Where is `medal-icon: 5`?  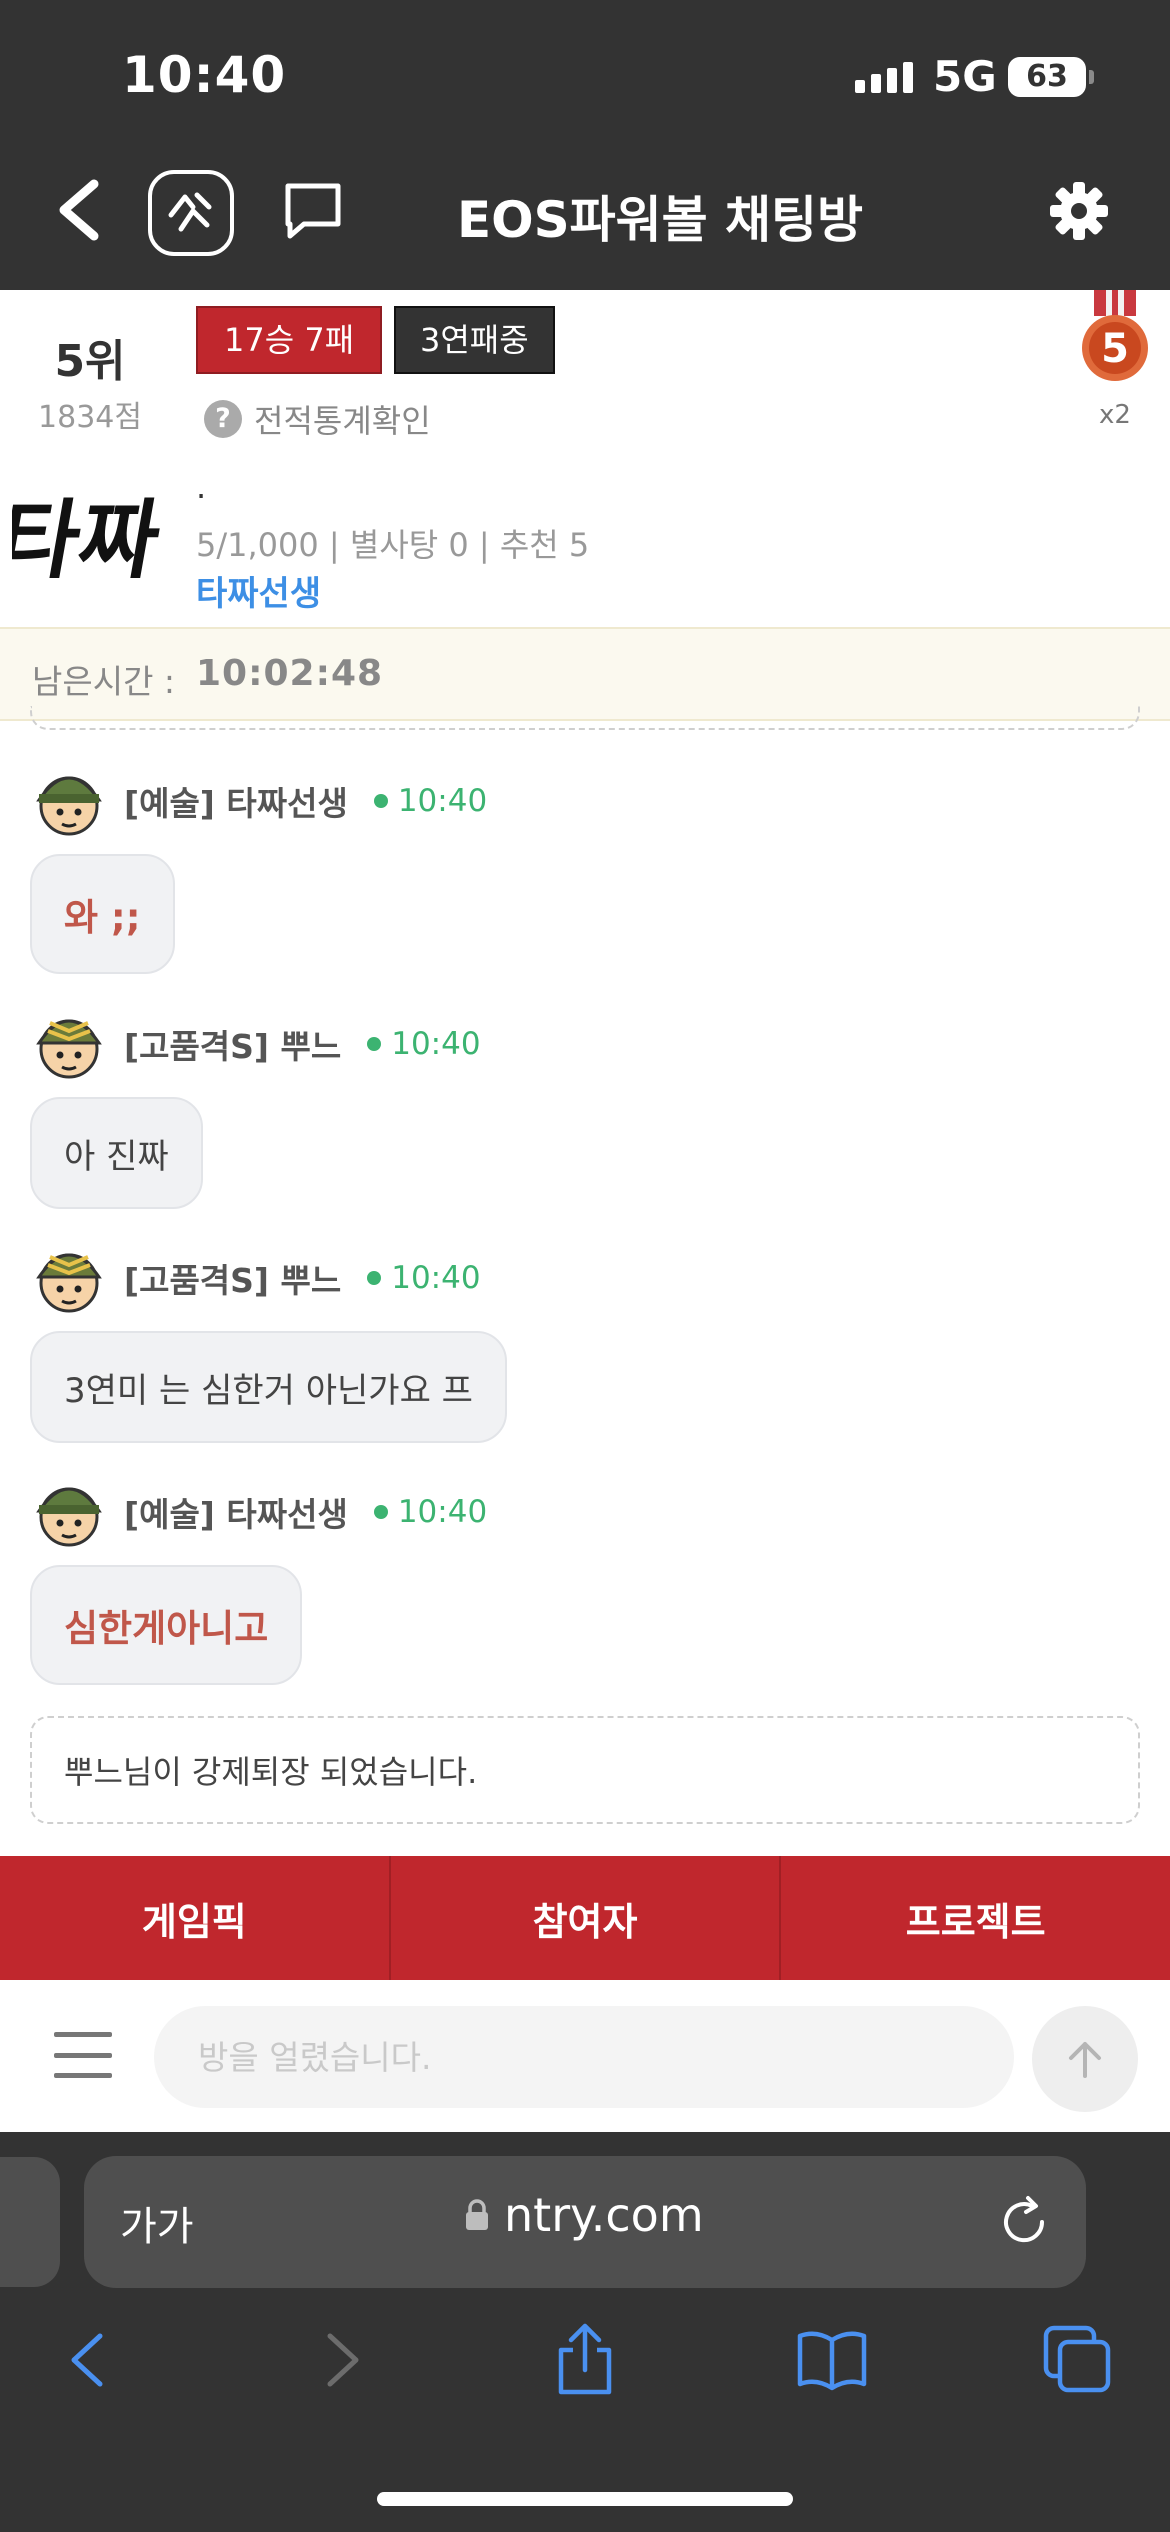 medal-icon: 5 is located at coordinates (1115, 335).